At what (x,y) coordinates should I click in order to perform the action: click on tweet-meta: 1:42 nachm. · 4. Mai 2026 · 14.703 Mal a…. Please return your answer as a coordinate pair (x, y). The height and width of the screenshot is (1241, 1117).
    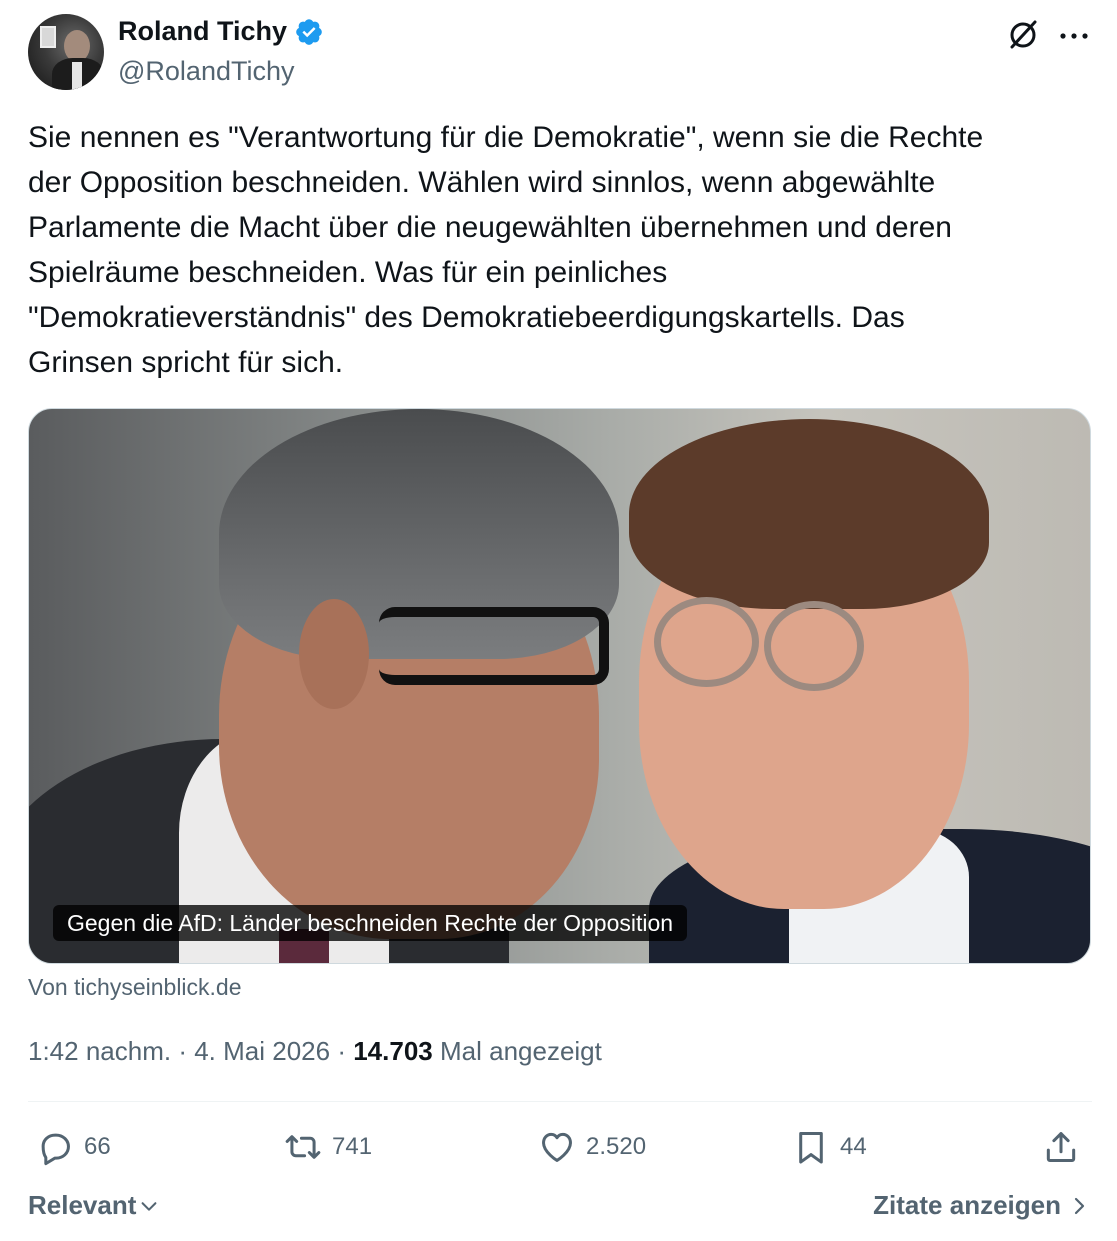
    Looking at the image, I should click on (315, 1051).